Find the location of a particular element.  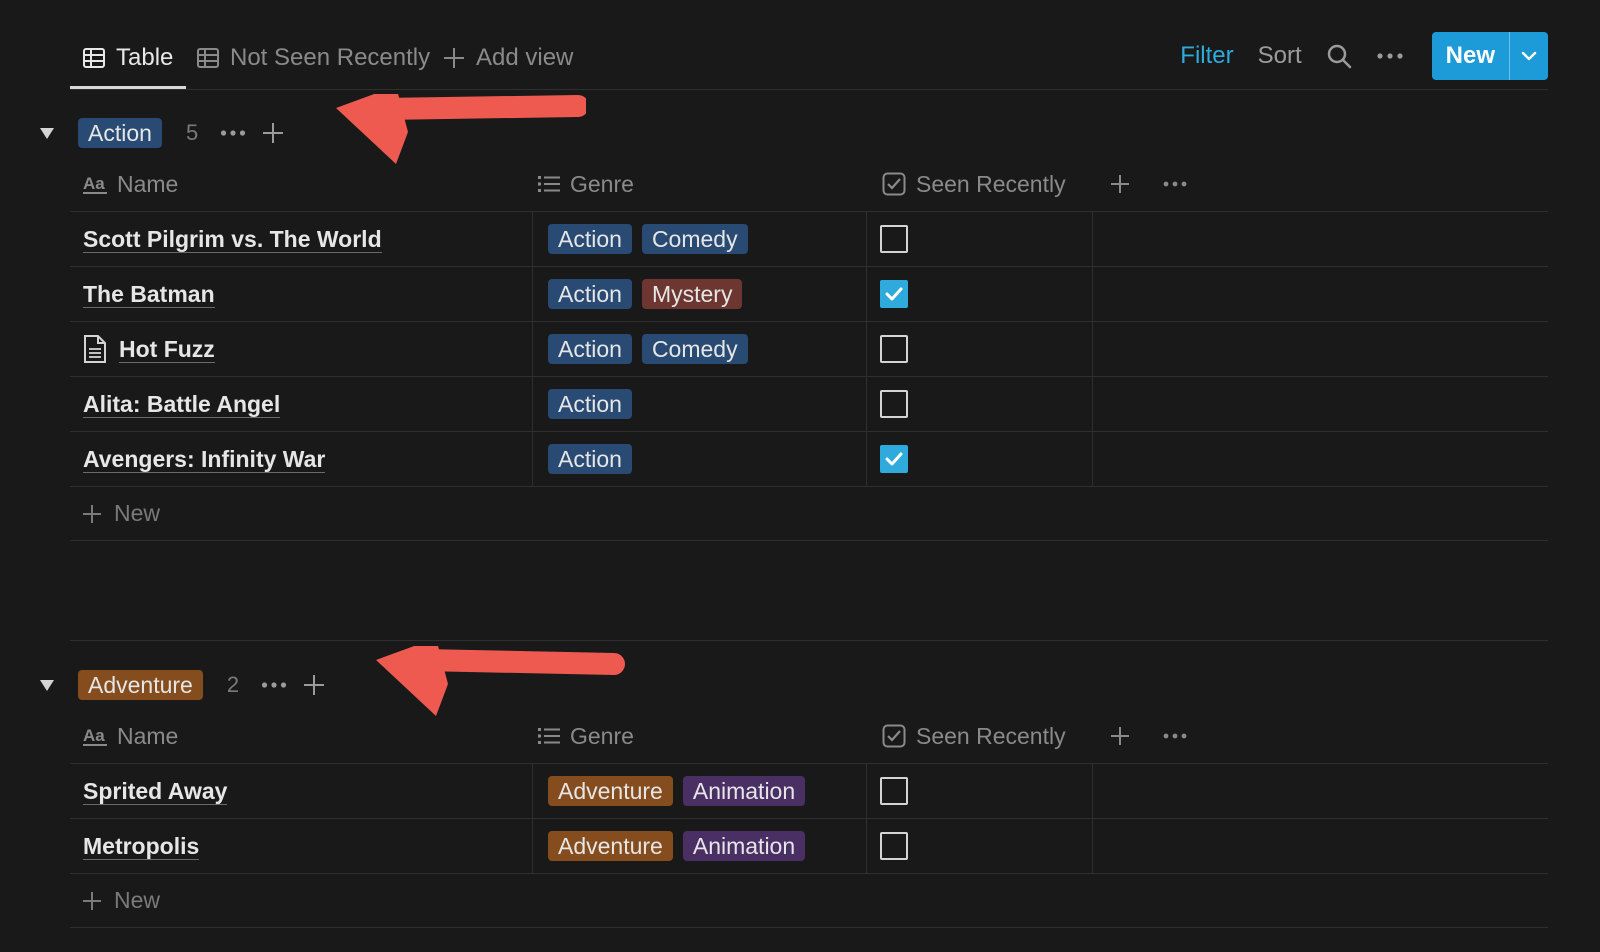

row-name-text: Alita: Battle Angel is located at coordinates (182, 404).